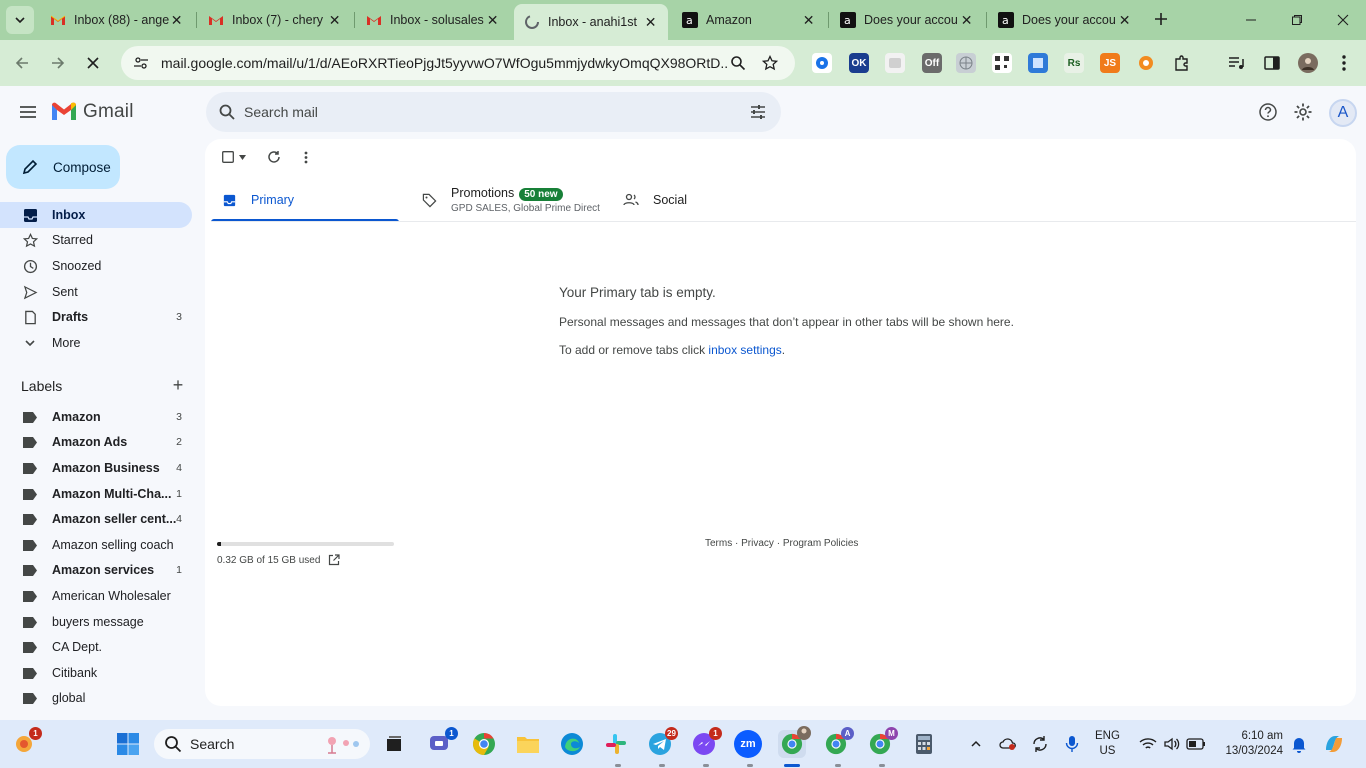 This screenshot has width=1366, height=768. What do you see at coordinates (859, 63) in the screenshot?
I see `extension-ok-icon: OK` at bounding box center [859, 63].